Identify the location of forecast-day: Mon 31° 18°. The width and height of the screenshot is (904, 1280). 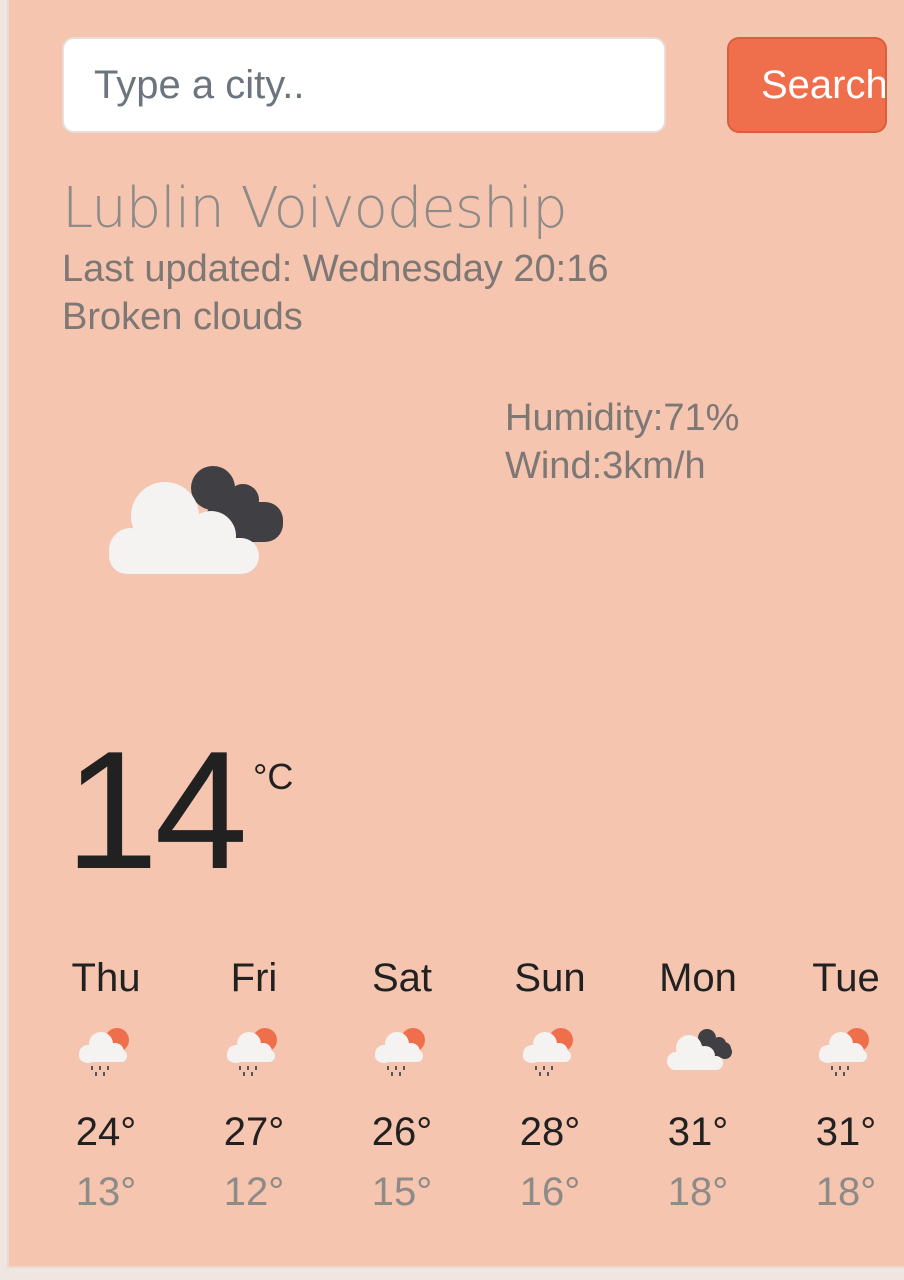
(698, 1084).